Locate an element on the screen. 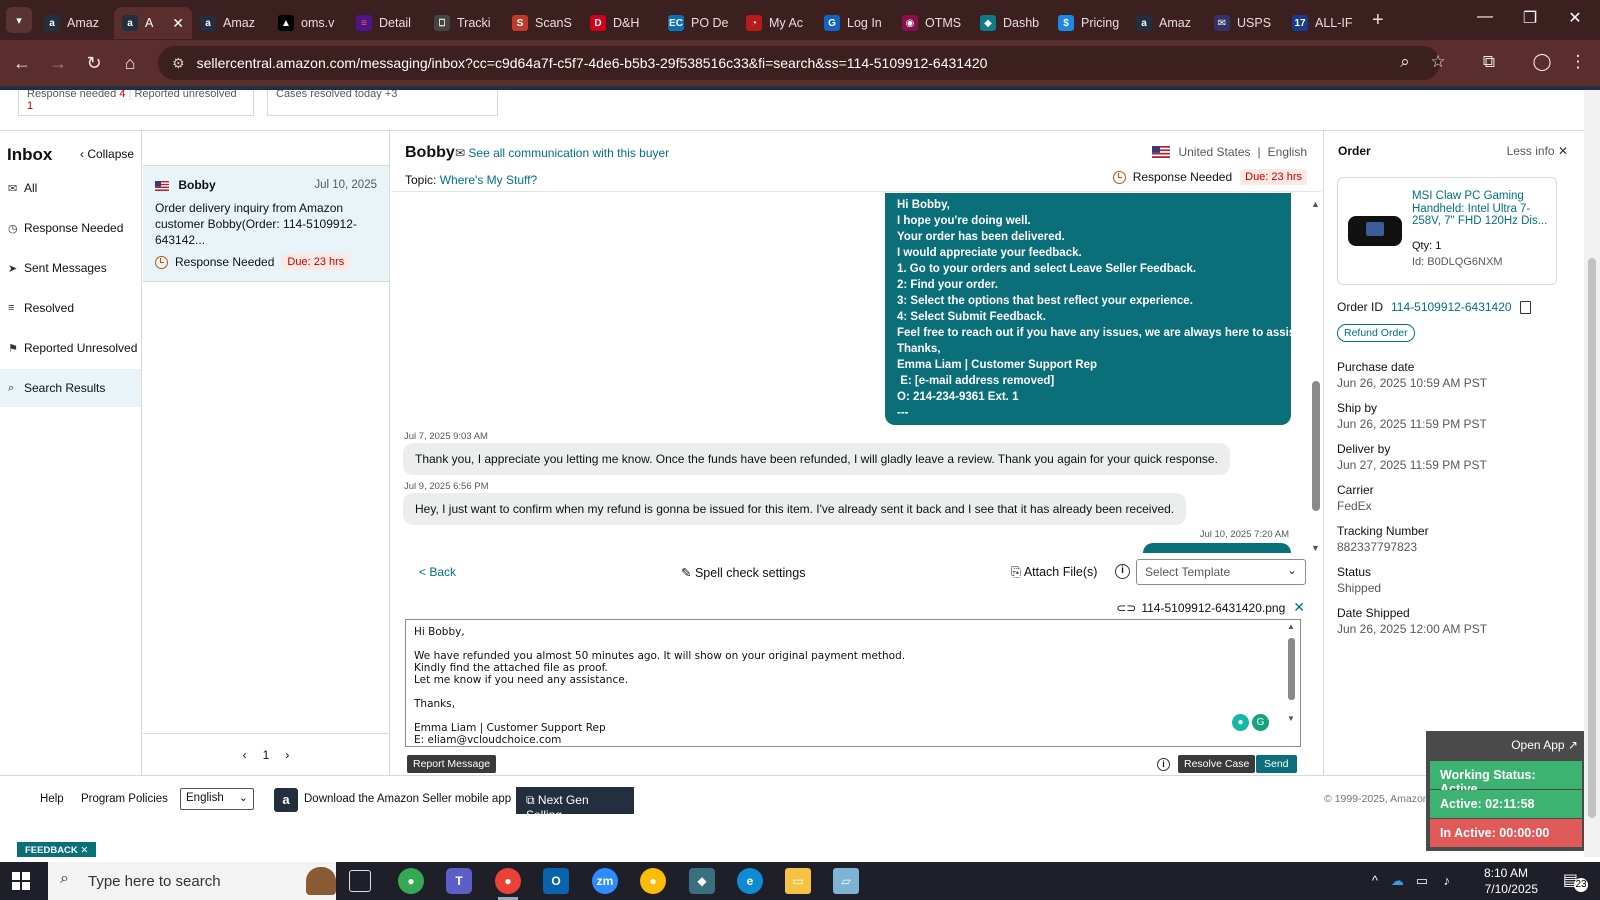 This screenshot has height=900, width=1600. volume-icon: ♪ is located at coordinates (1447, 880).